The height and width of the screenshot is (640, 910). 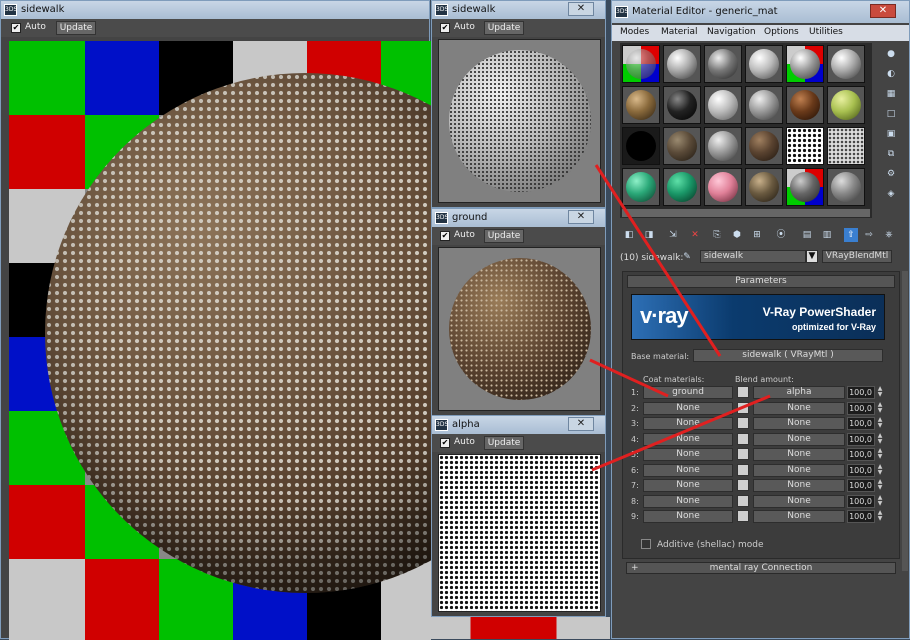 What do you see at coordinates (781, 235) in the screenshot?
I see `material-id-icon: ⦿` at bounding box center [781, 235].